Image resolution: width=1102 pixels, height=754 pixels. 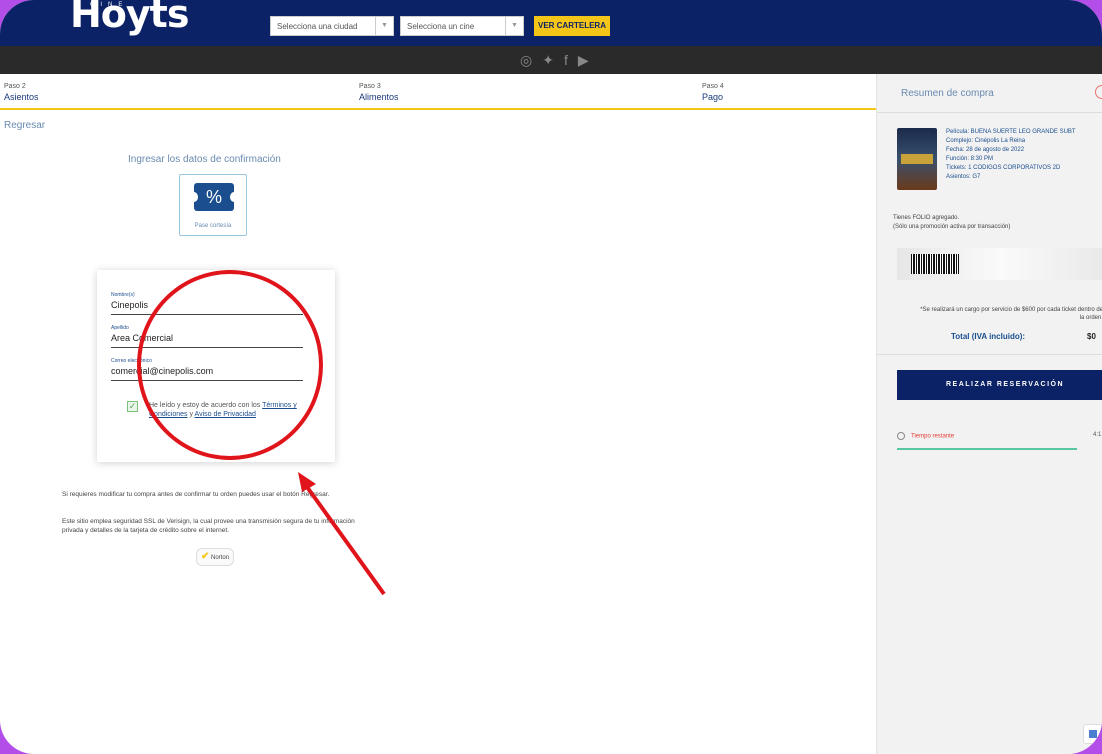 What do you see at coordinates (988, 336) in the screenshot?
I see `total-label: Total (IVA incluido):` at bounding box center [988, 336].